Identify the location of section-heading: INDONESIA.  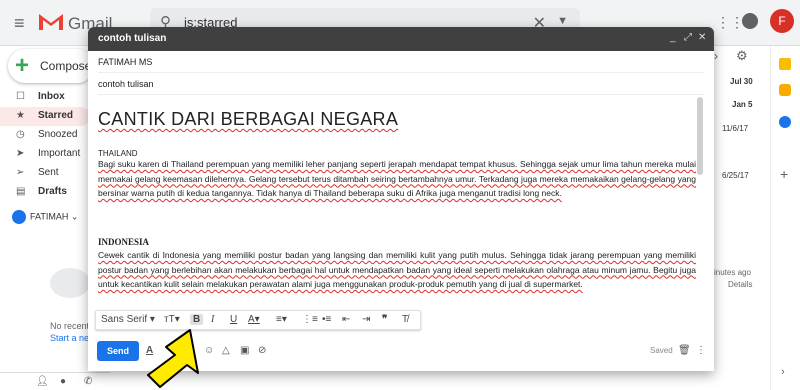
(124, 242).